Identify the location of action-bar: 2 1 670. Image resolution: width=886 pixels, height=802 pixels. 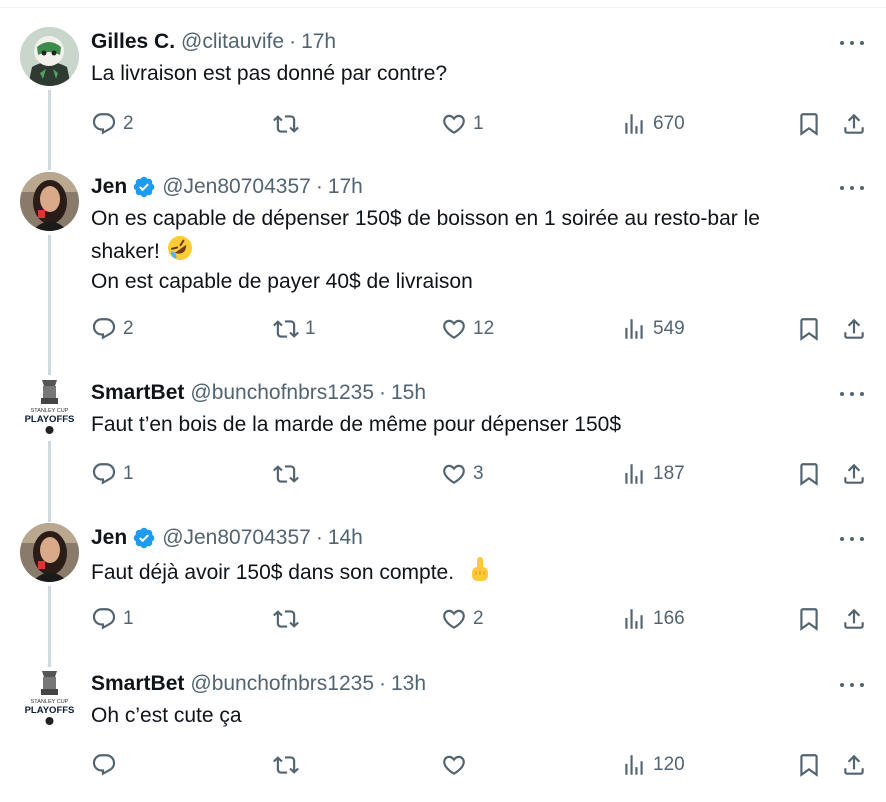
(481, 124).